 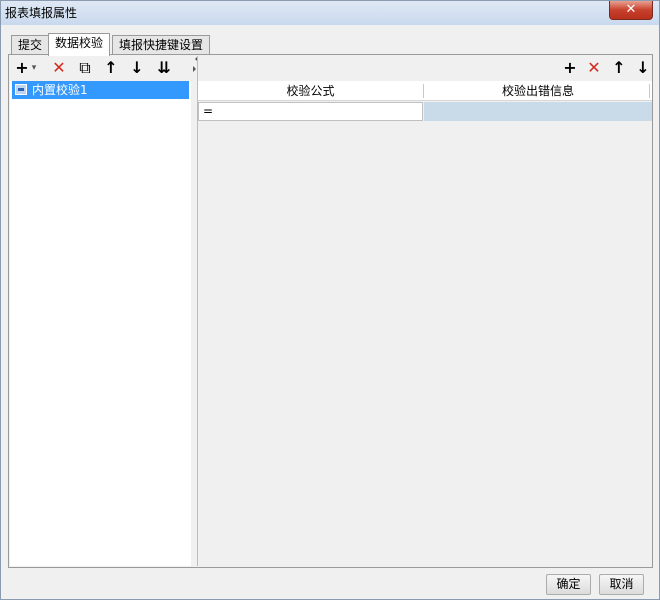 What do you see at coordinates (310, 91) in the screenshot?
I see `column-header-formula: 校验公式` at bounding box center [310, 91].